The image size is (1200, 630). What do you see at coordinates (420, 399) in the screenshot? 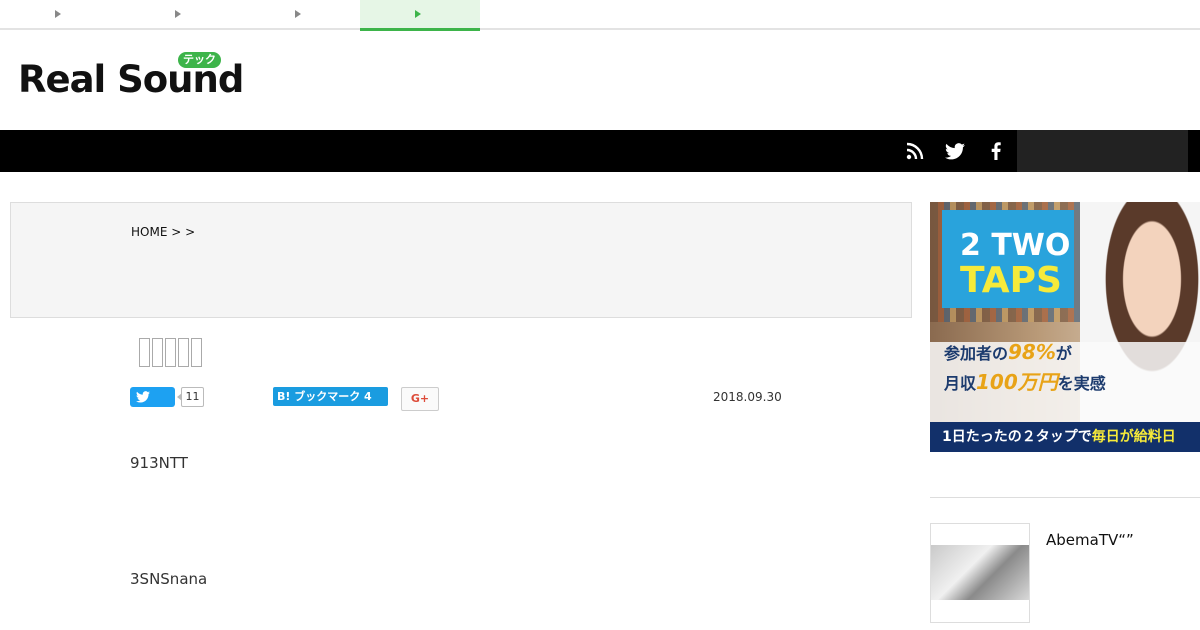
I see `google-plus-button: G+` at bounding box center [420, 399].